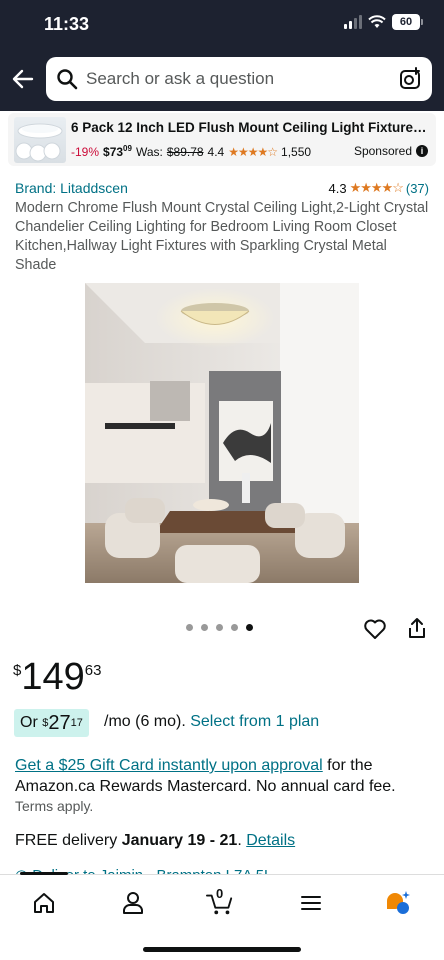  Describe the element at coordinates (249, 627) in the screenshot. I see `carousel-dot-active` at that location.